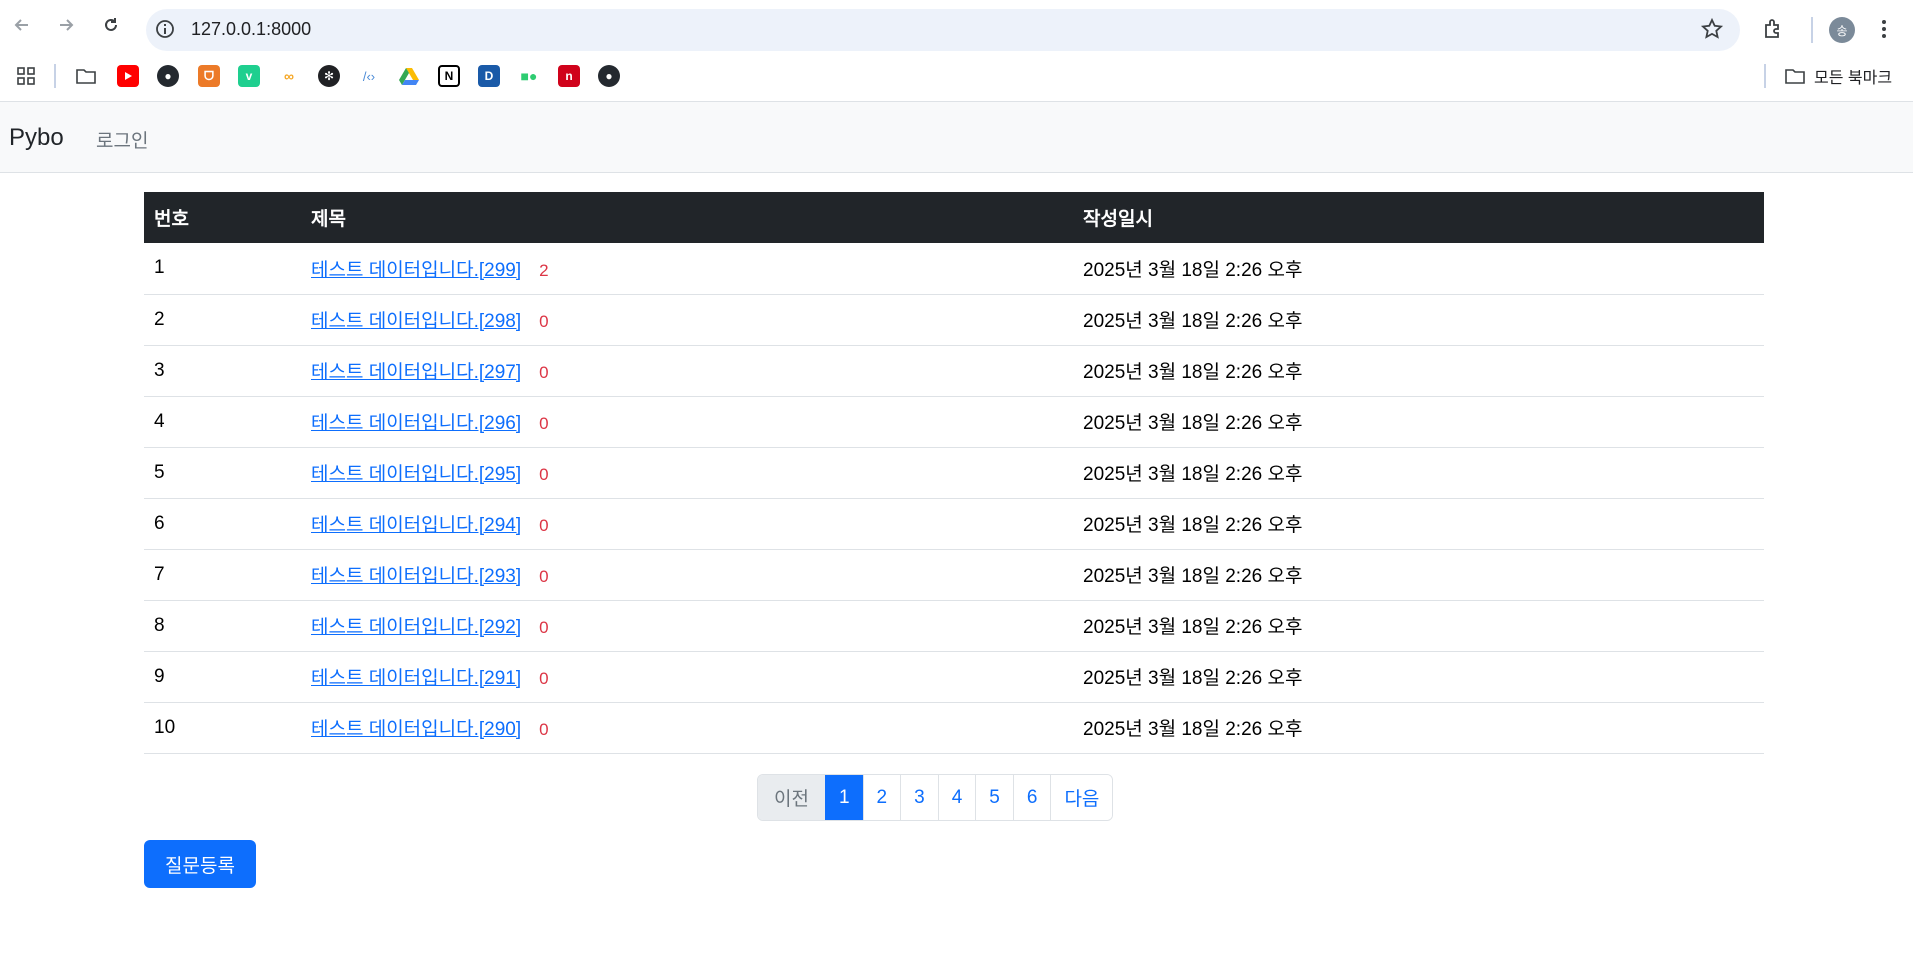 This screenshot has width=1913, height=957. I want to click on back-icon, so click(22, 25).